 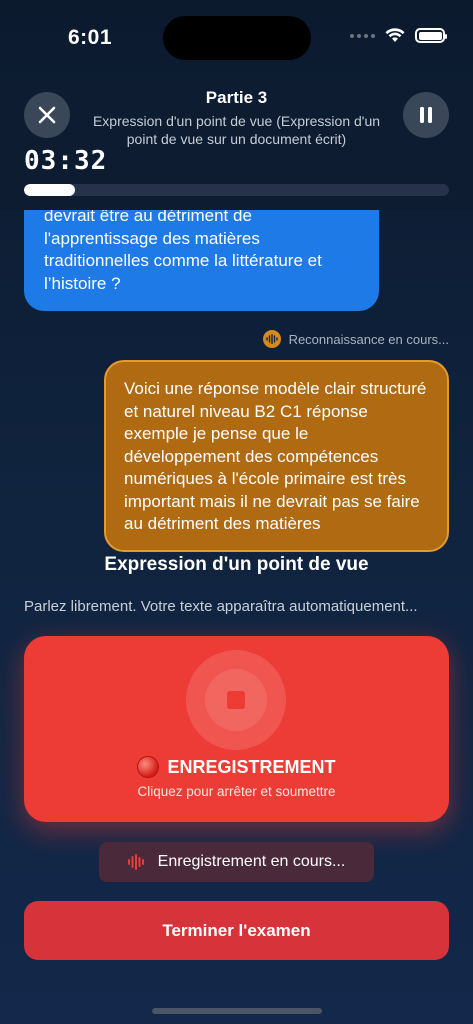 I want to click on close-icon, so click(x=47, y=115).